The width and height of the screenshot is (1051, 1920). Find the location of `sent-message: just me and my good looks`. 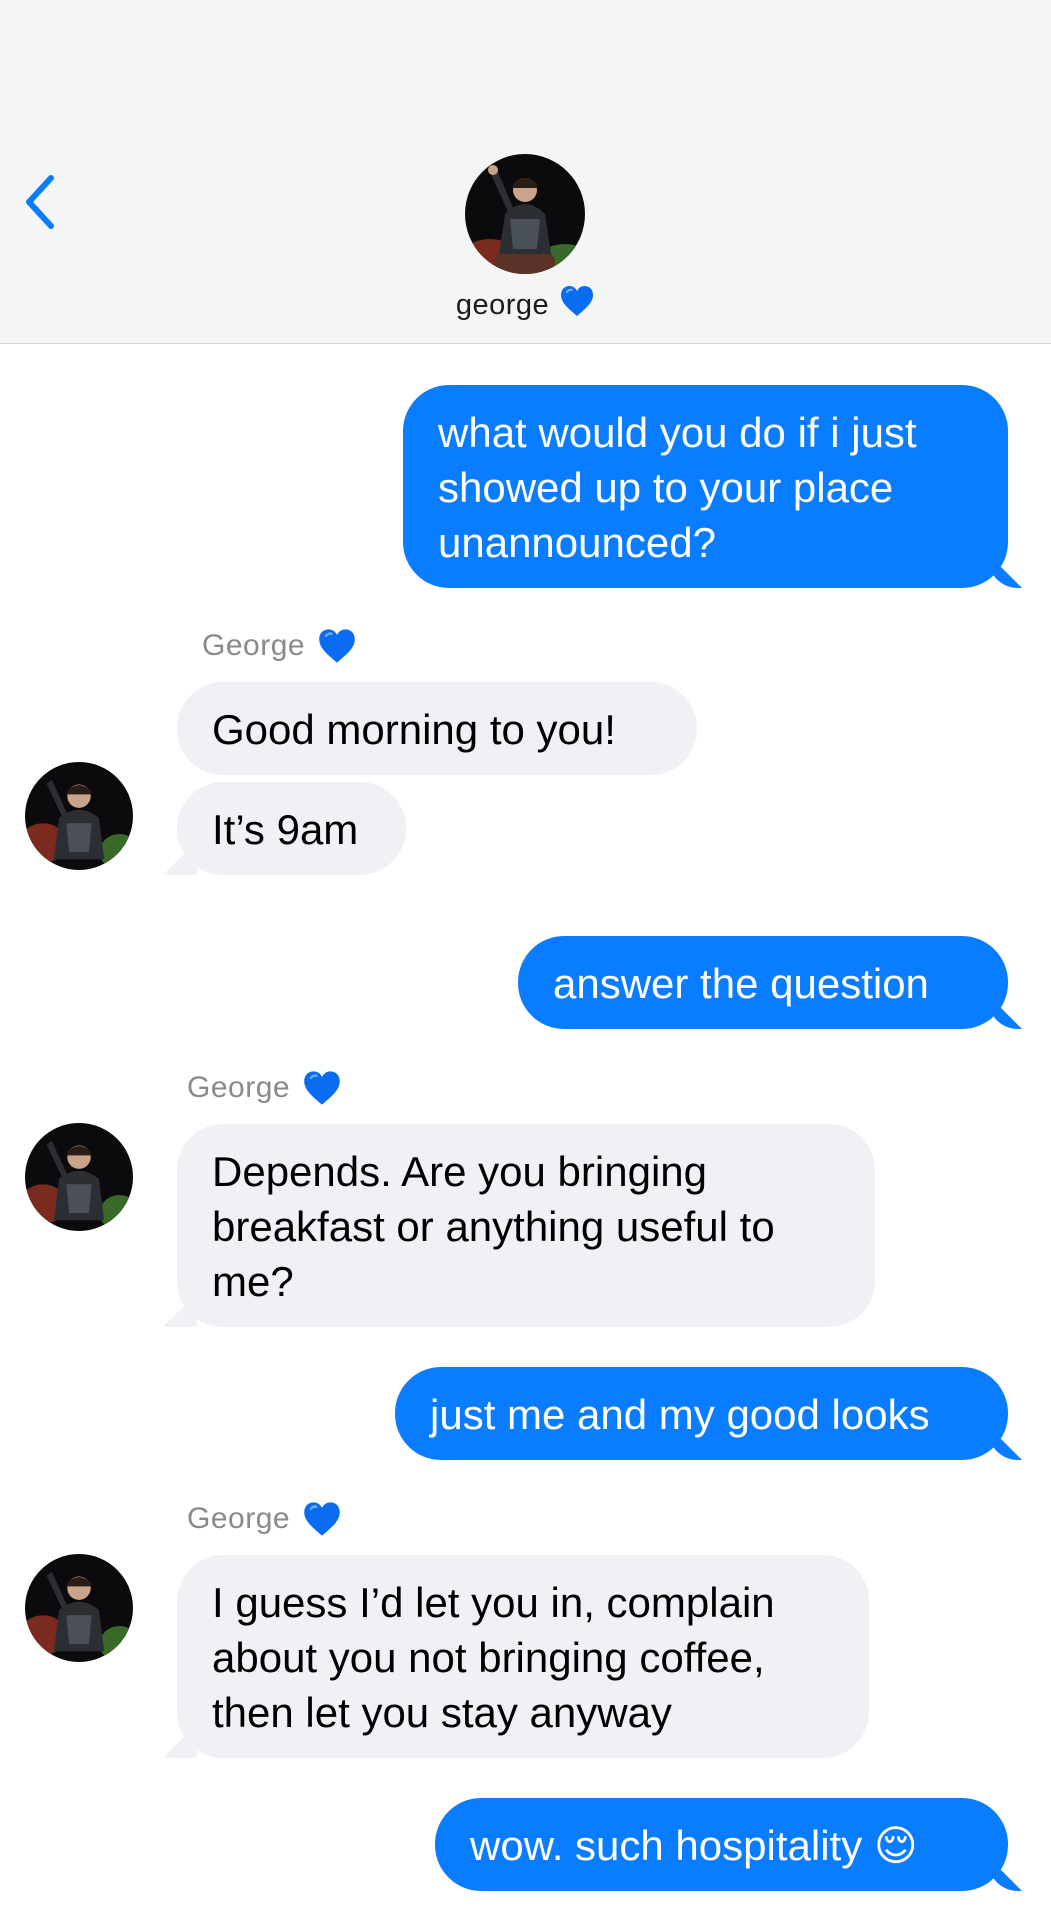

sent-message: just me and my good looks is located at coordinates (701, 1413).